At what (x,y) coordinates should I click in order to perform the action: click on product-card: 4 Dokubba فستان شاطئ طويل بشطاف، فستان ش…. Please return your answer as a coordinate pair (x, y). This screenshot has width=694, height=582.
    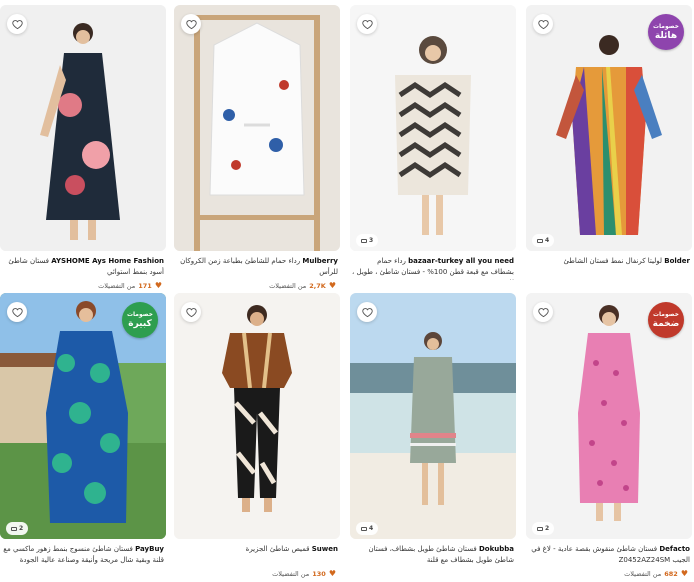
    Looking at the image, I should click on (433, 436).